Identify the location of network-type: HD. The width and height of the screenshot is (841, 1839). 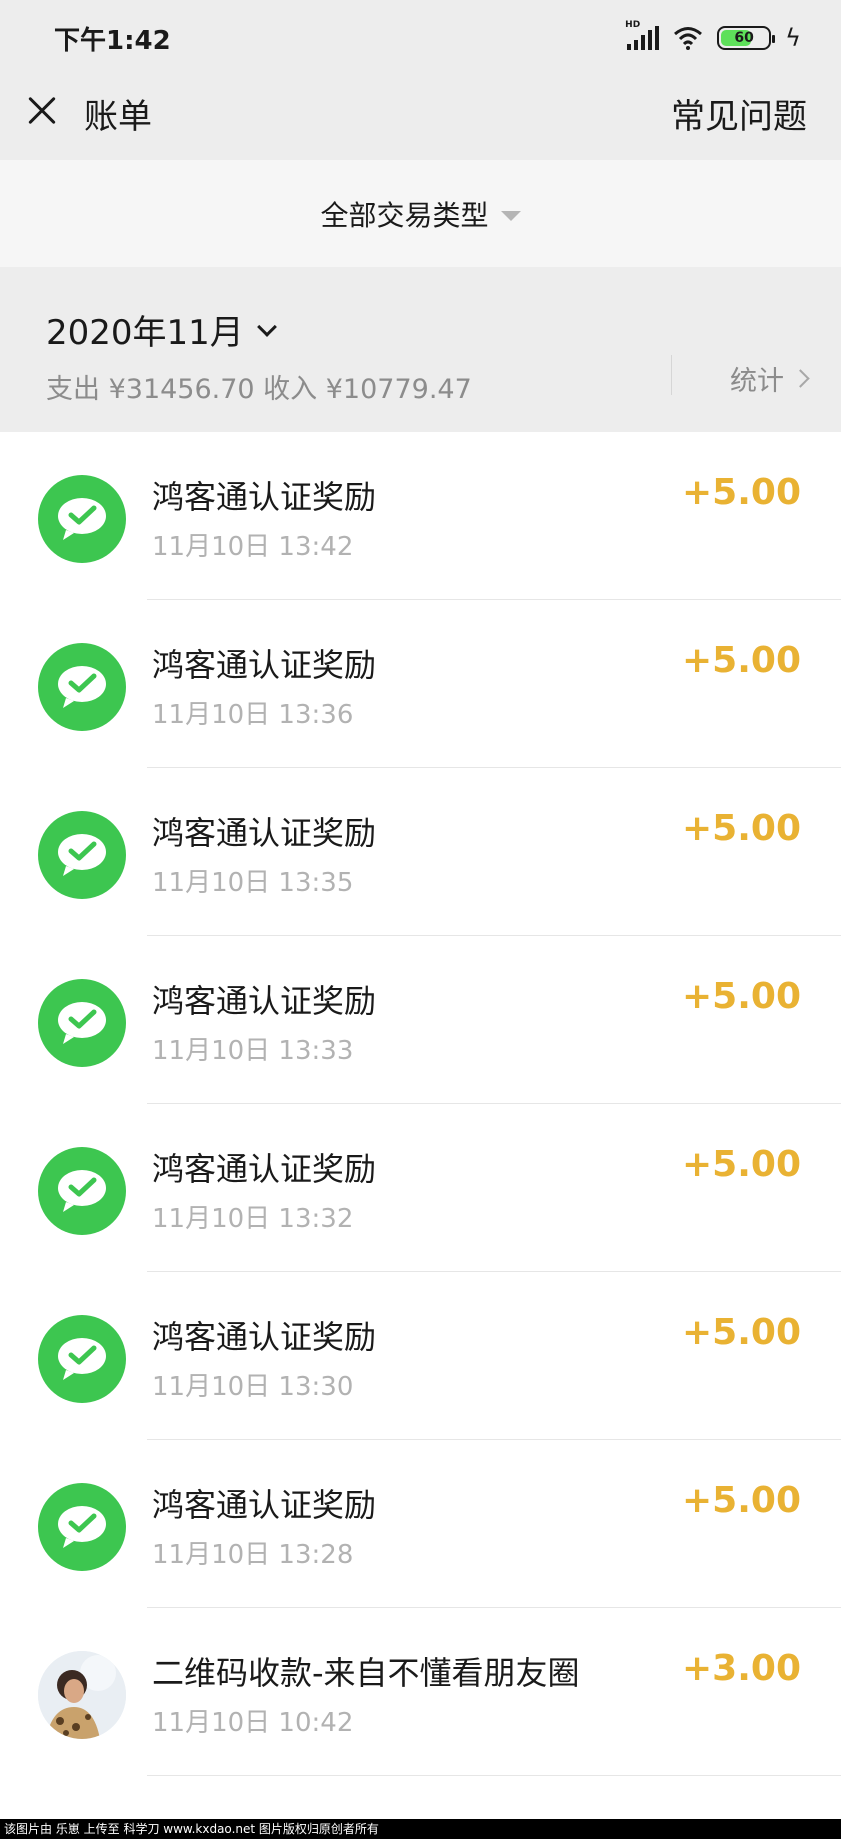
(633, 25).